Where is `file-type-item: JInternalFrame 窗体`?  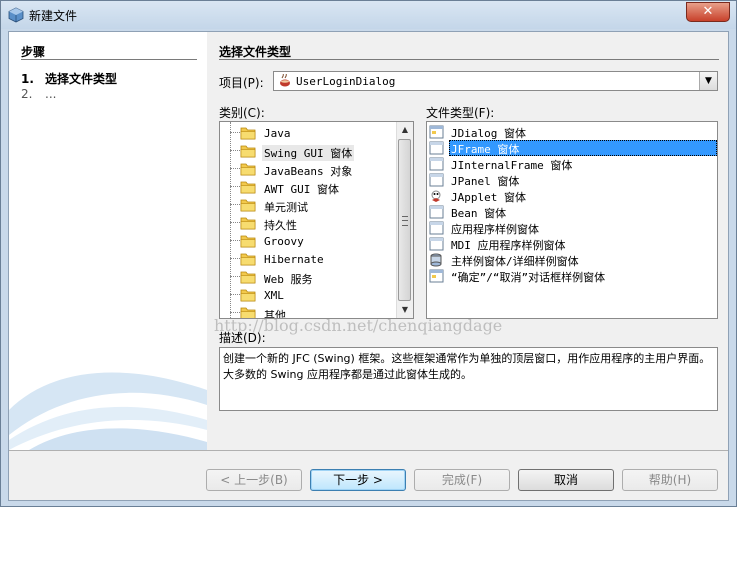 file-type-item: JInternalFrame 窗体 is located at coordinates (572, 164).